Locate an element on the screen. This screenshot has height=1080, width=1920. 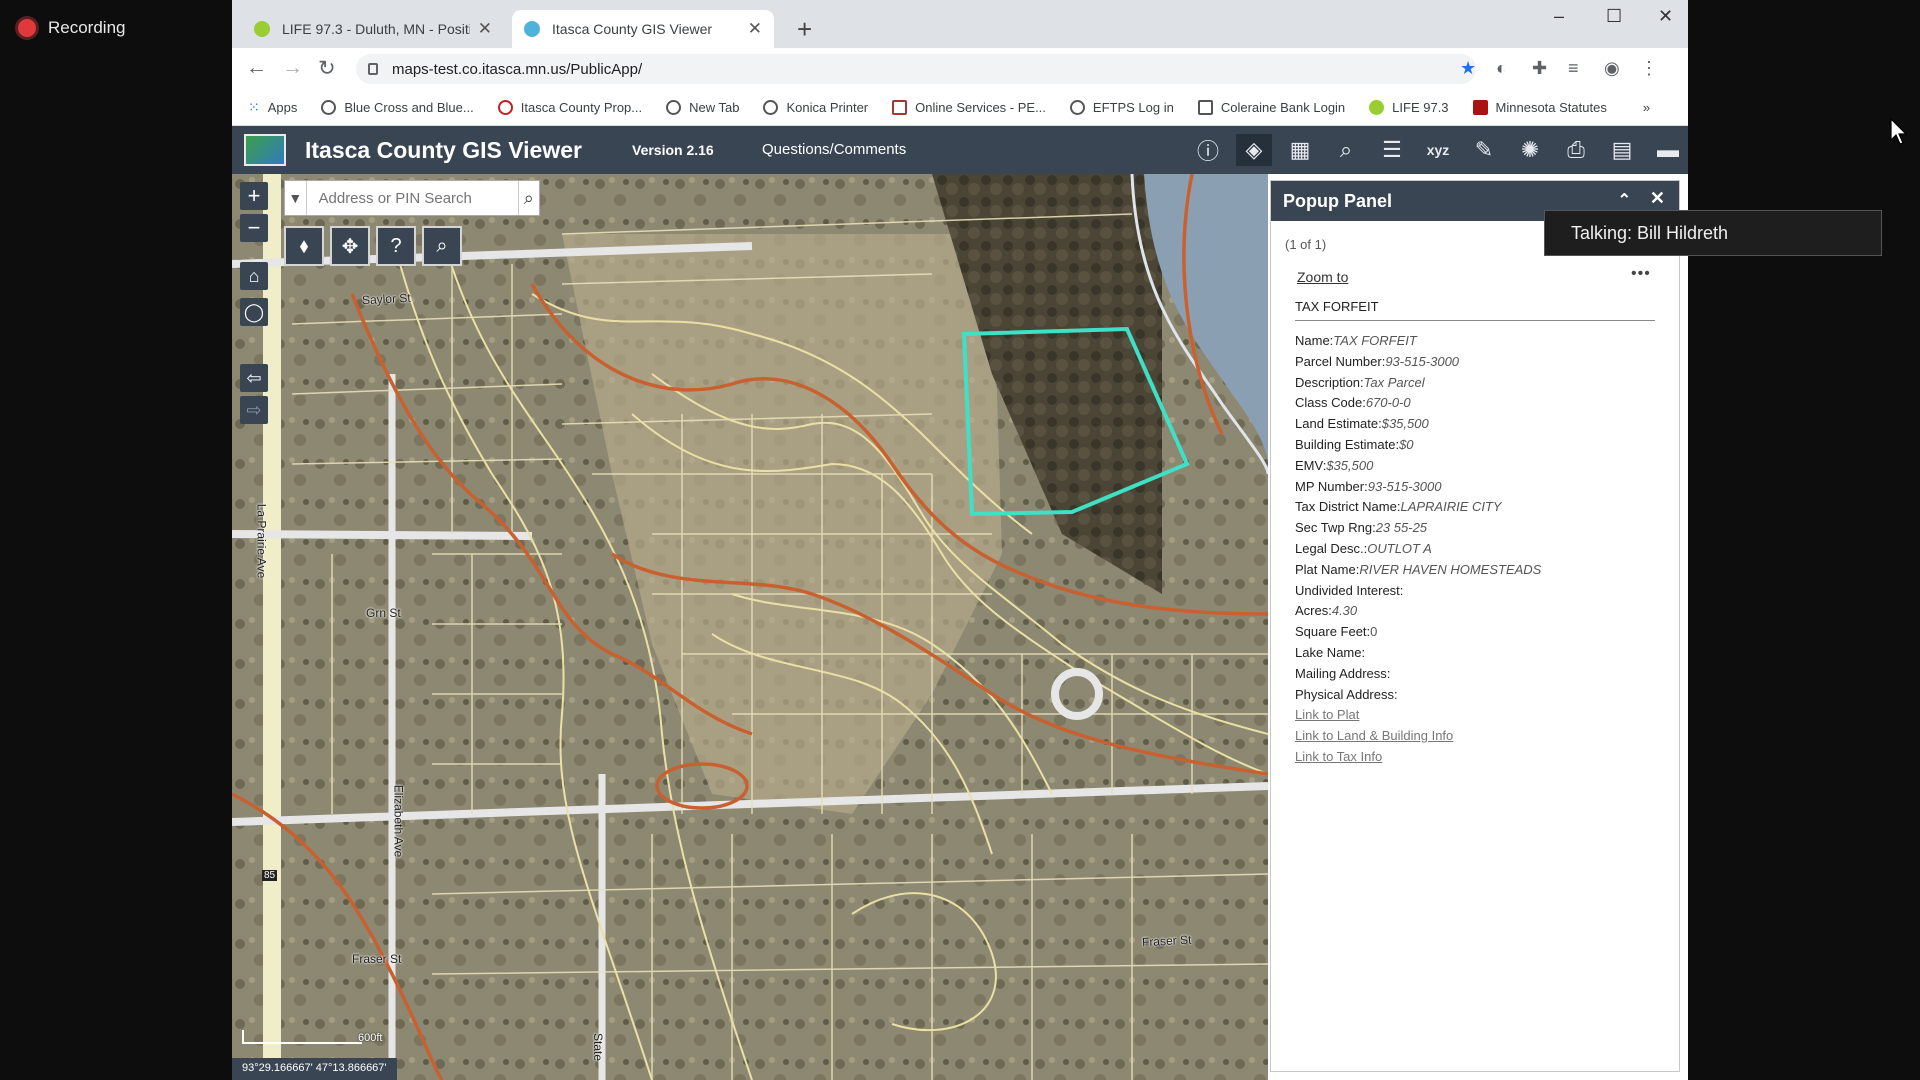
popup-title: Popup Panel is located at coordinates (1338, 200).